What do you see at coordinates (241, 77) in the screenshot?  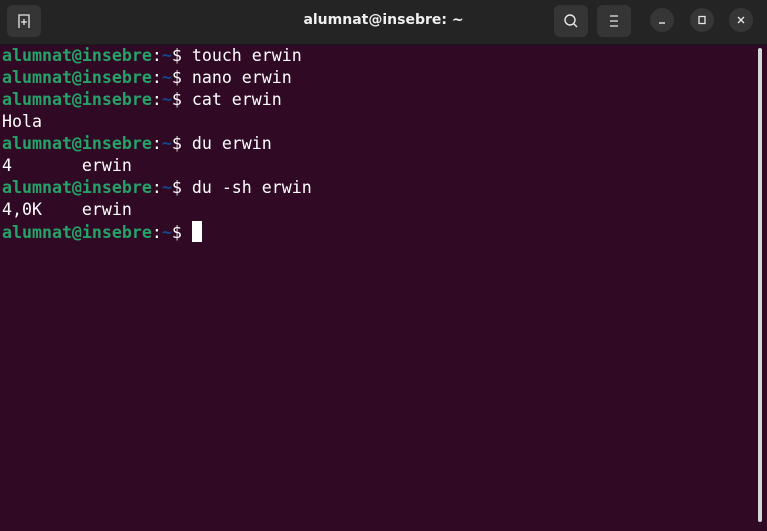 I see `command-text: nano erwin` at bounding box center [241, 77].